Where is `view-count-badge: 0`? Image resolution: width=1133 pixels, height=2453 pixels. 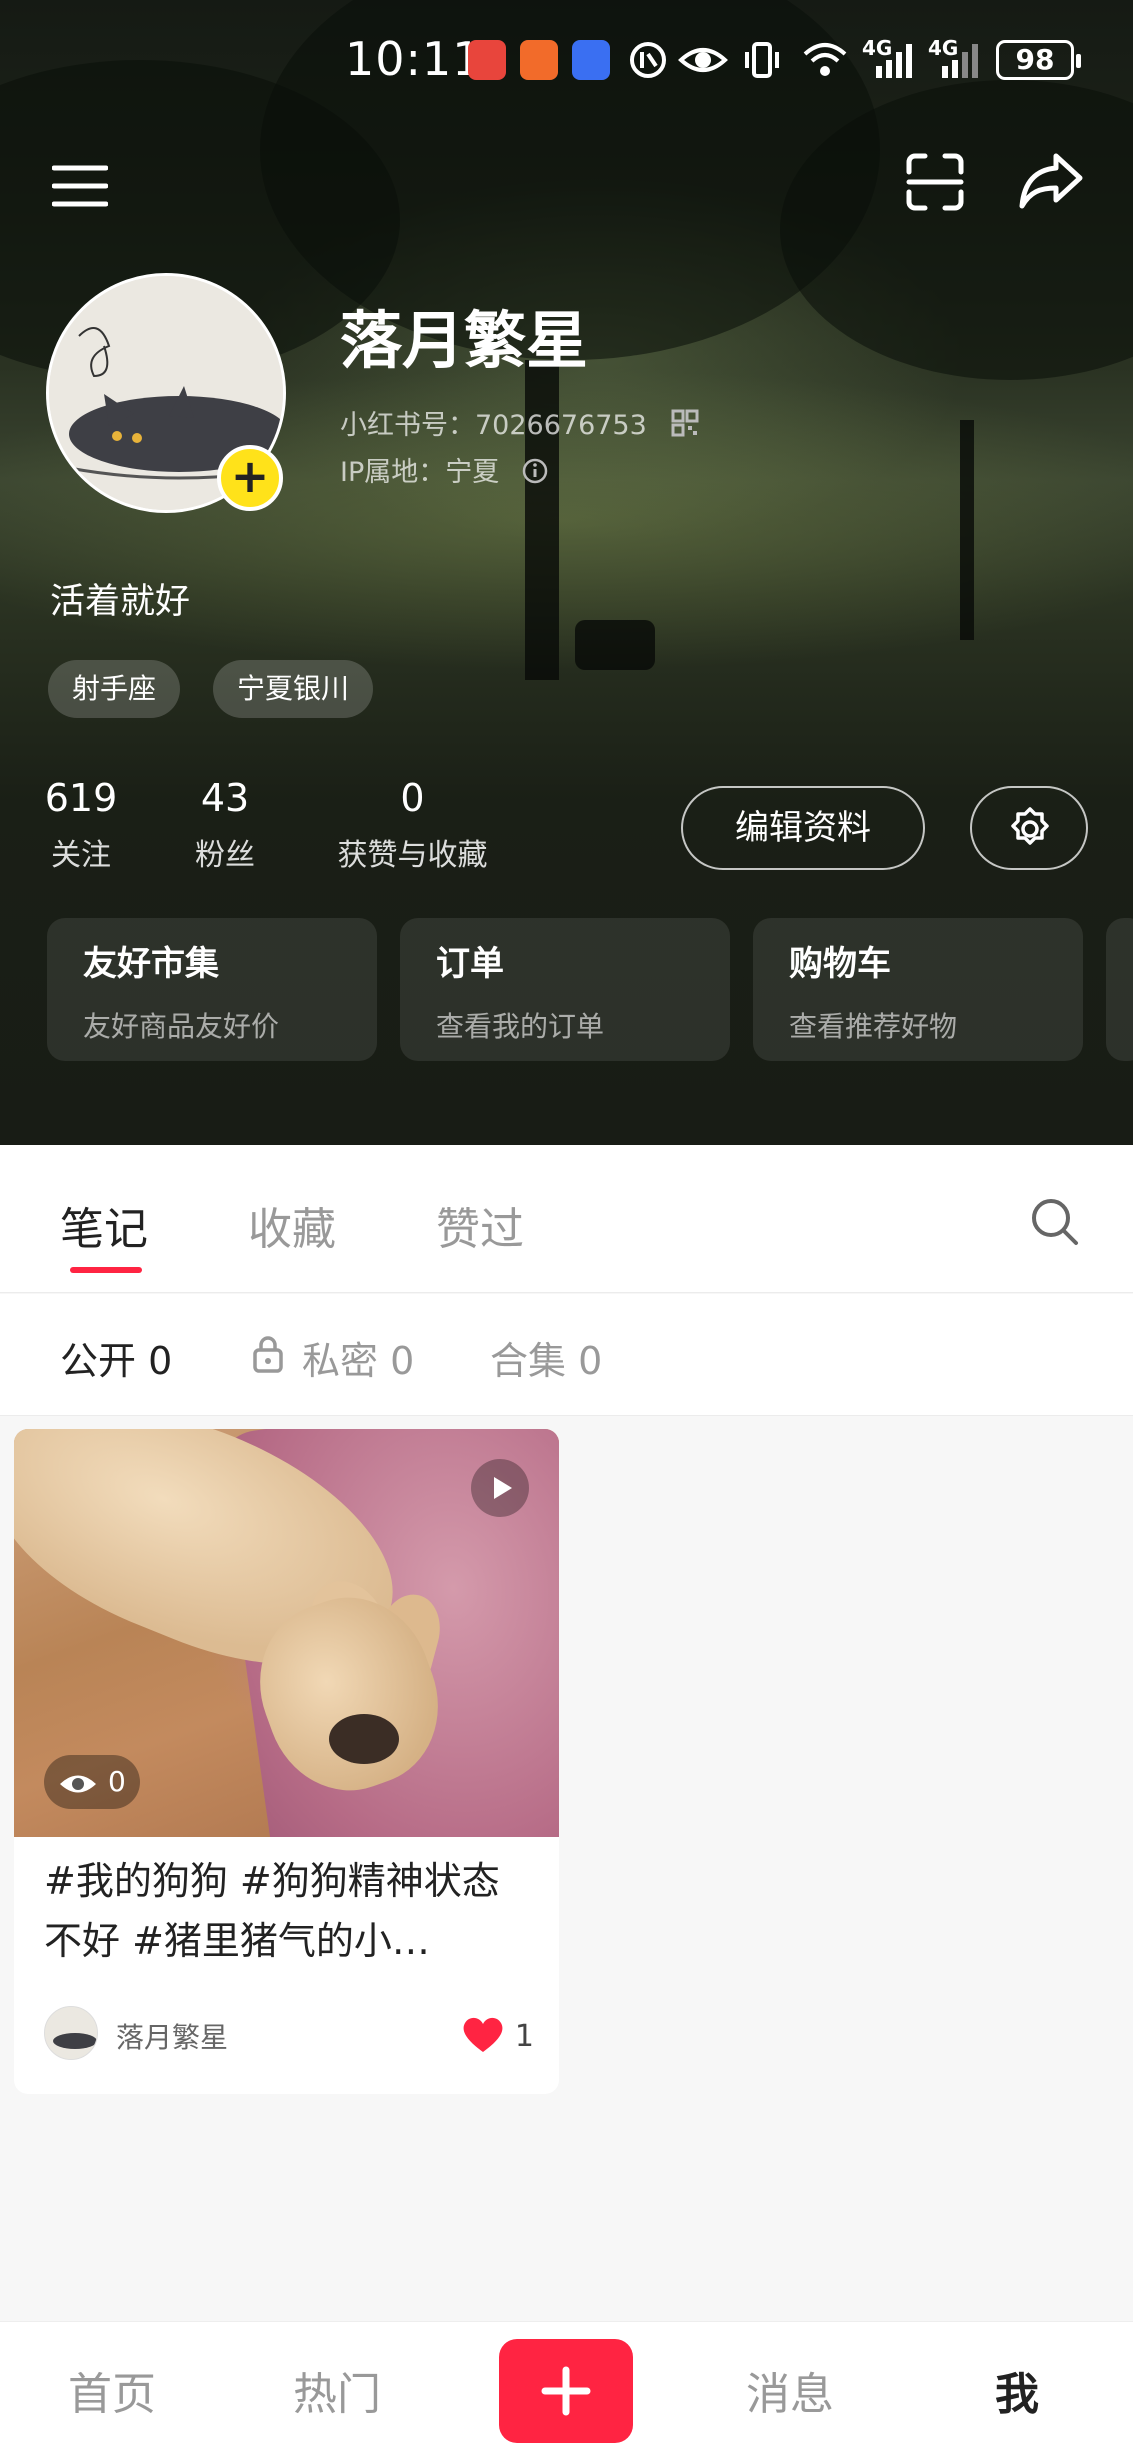
view-count-badge: 0 is located at coordinates (92, 1782).